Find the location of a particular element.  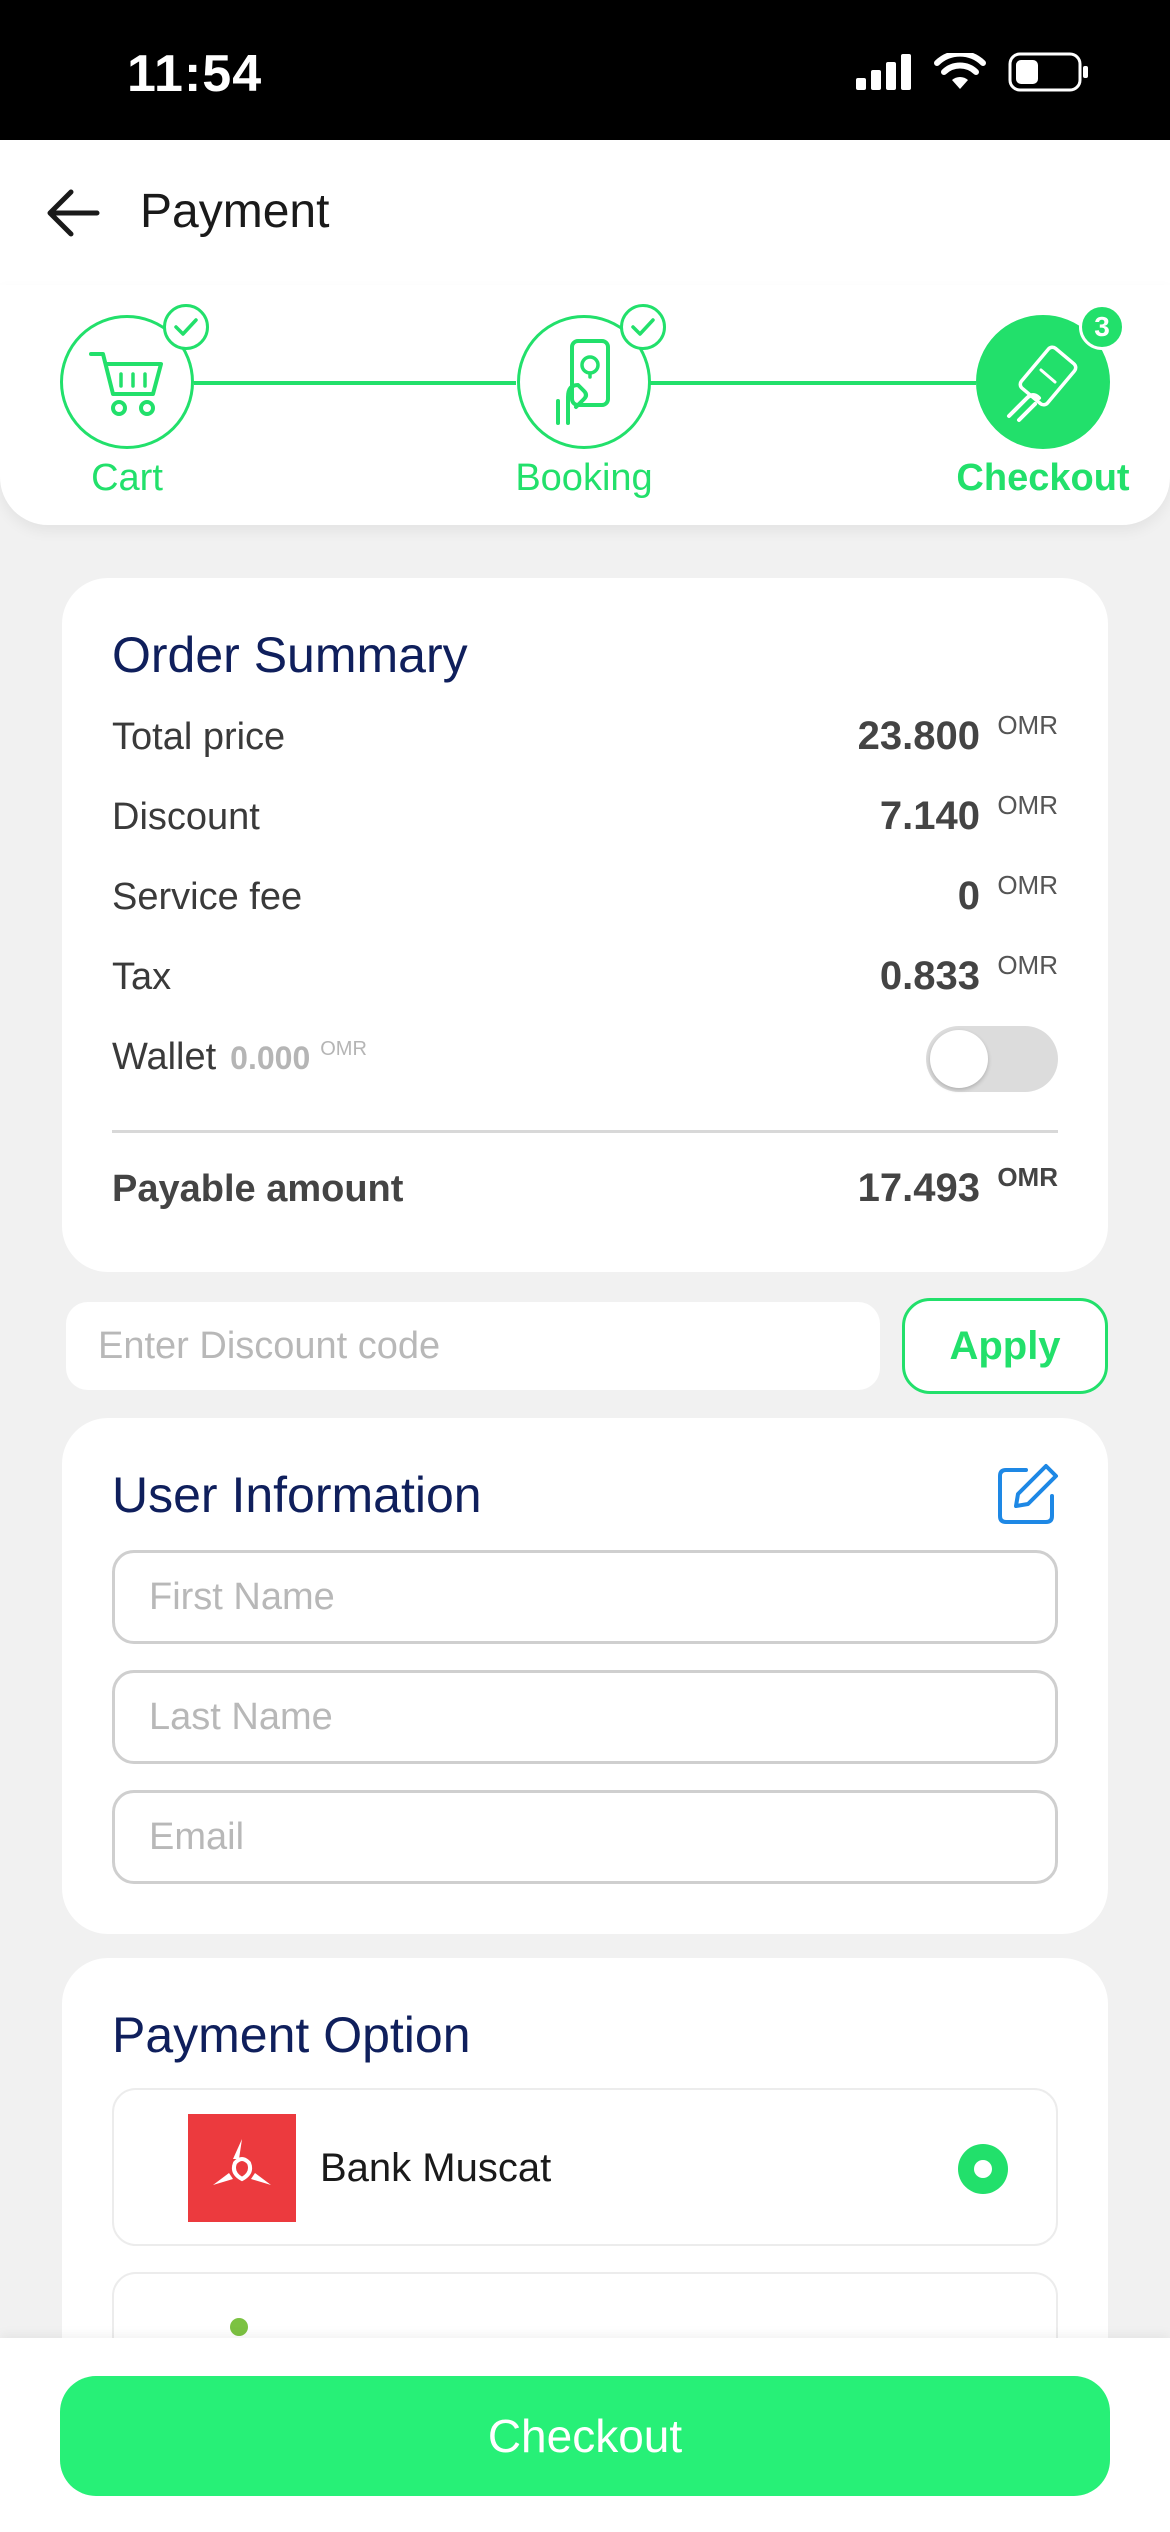

step-cart is located at coordinates (134, 376).